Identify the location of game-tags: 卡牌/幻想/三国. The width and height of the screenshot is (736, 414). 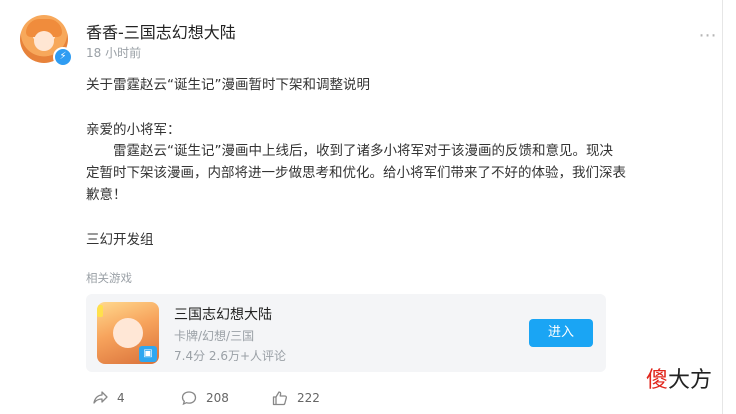
(214, 336).